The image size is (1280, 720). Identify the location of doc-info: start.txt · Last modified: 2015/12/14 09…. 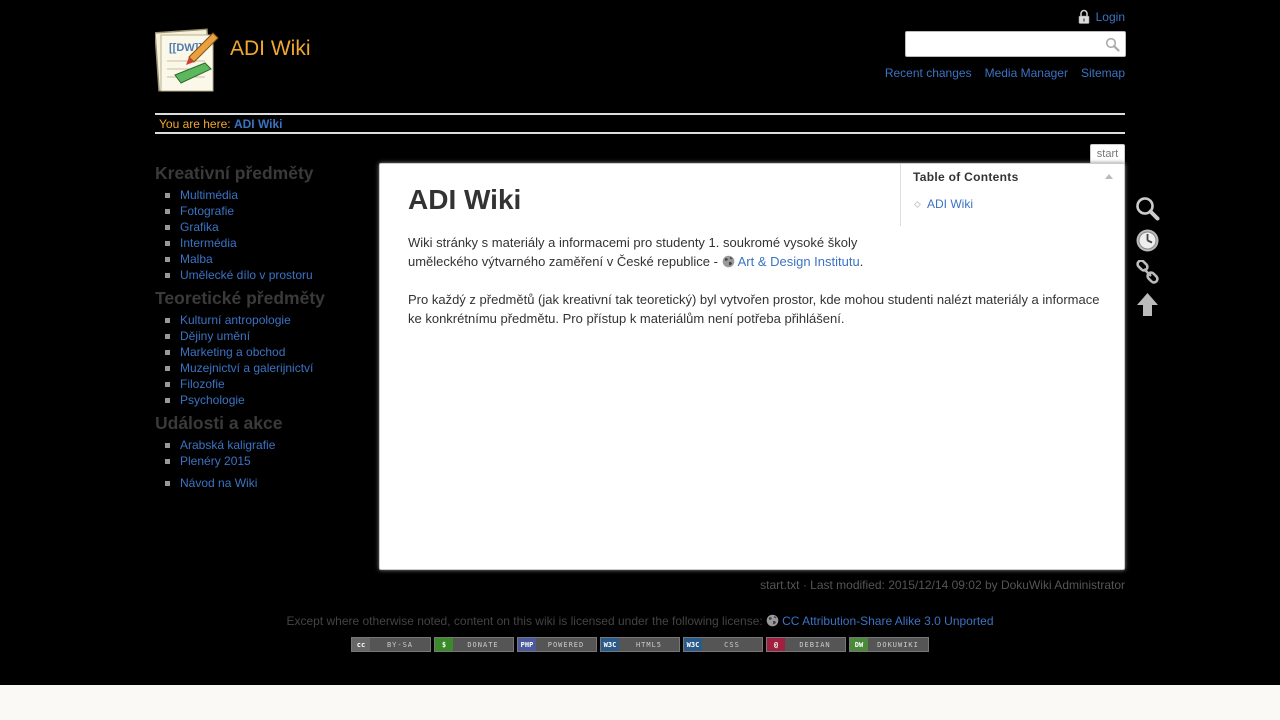
(942, 585).